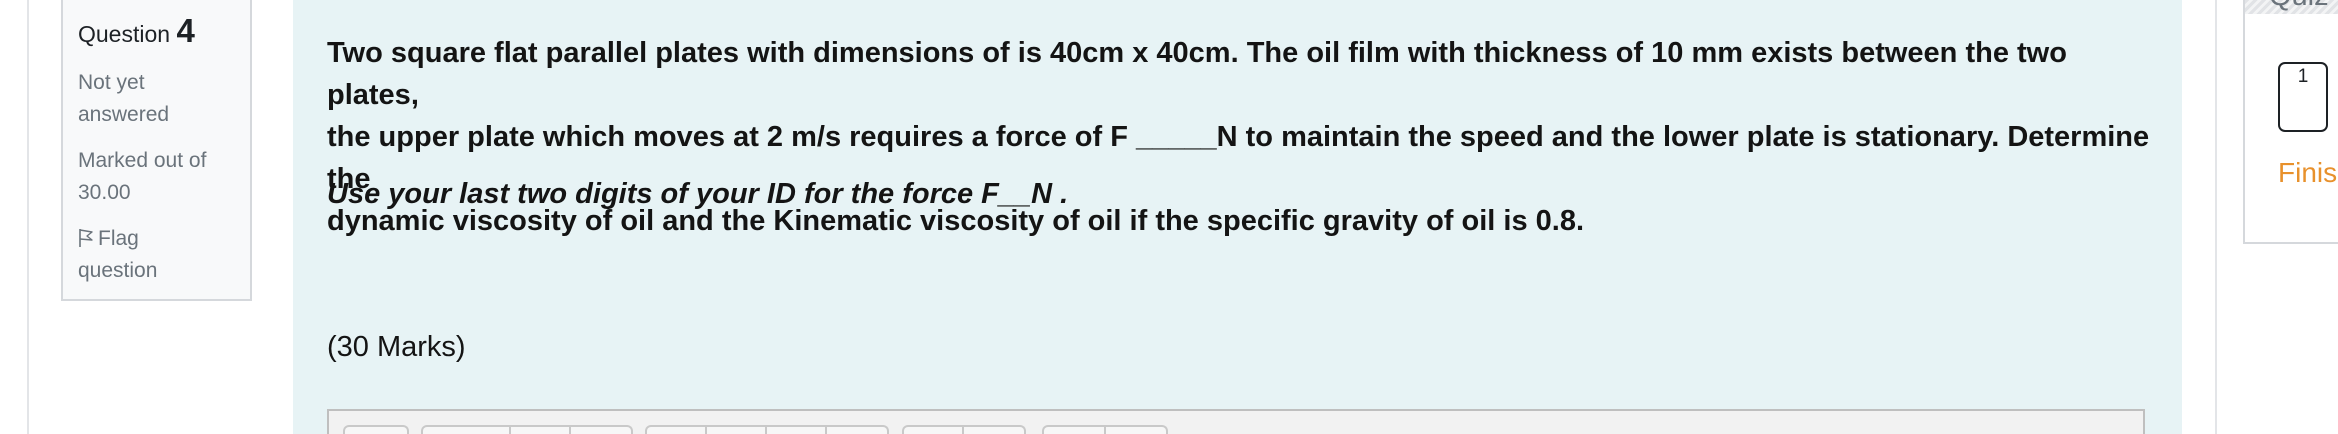 This screenshot has height=434, width=2338. Describe the element at coordinates (185, 30) in the screenshot. I see `question-number-value: 4` at that location.